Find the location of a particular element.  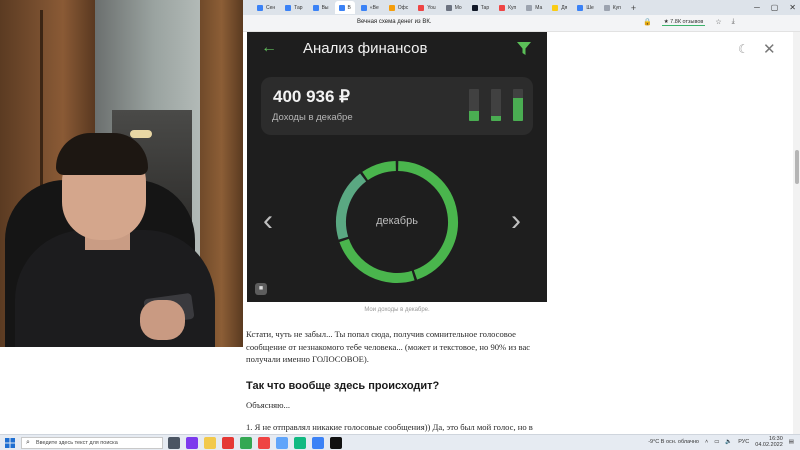

browser-tab: Вы is located at coordinates (321, 7).